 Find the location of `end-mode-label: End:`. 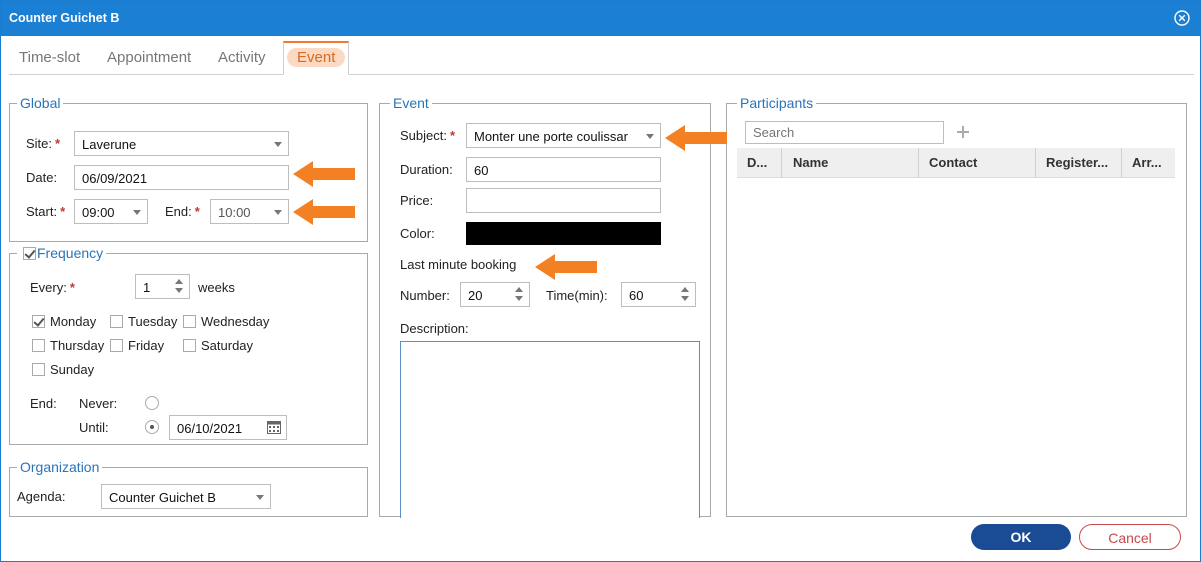

end-mode-label: End: is located at coordinates (43, 403).